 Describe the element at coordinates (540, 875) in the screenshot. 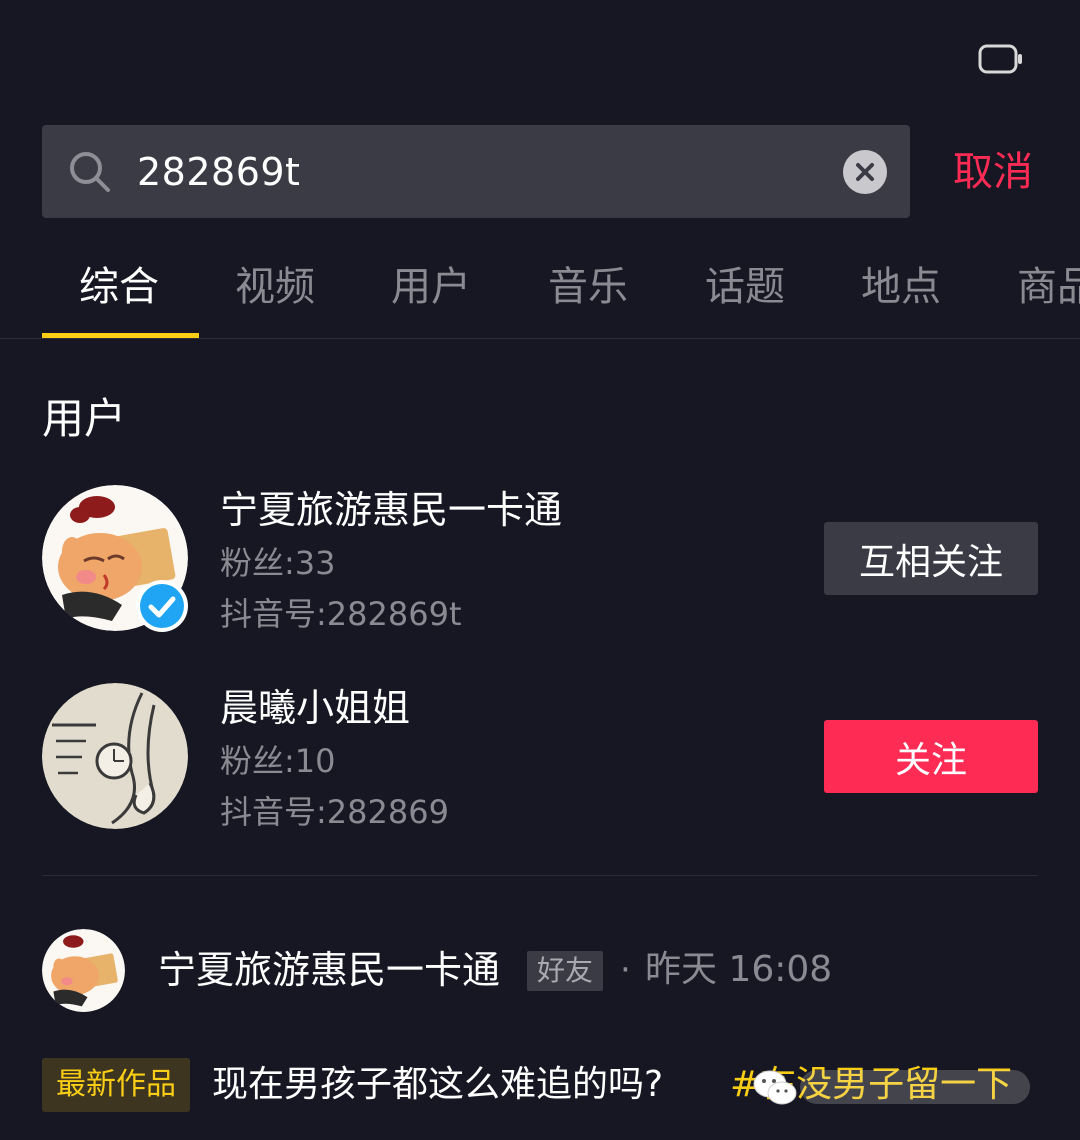

I see `section-divider` at that location.